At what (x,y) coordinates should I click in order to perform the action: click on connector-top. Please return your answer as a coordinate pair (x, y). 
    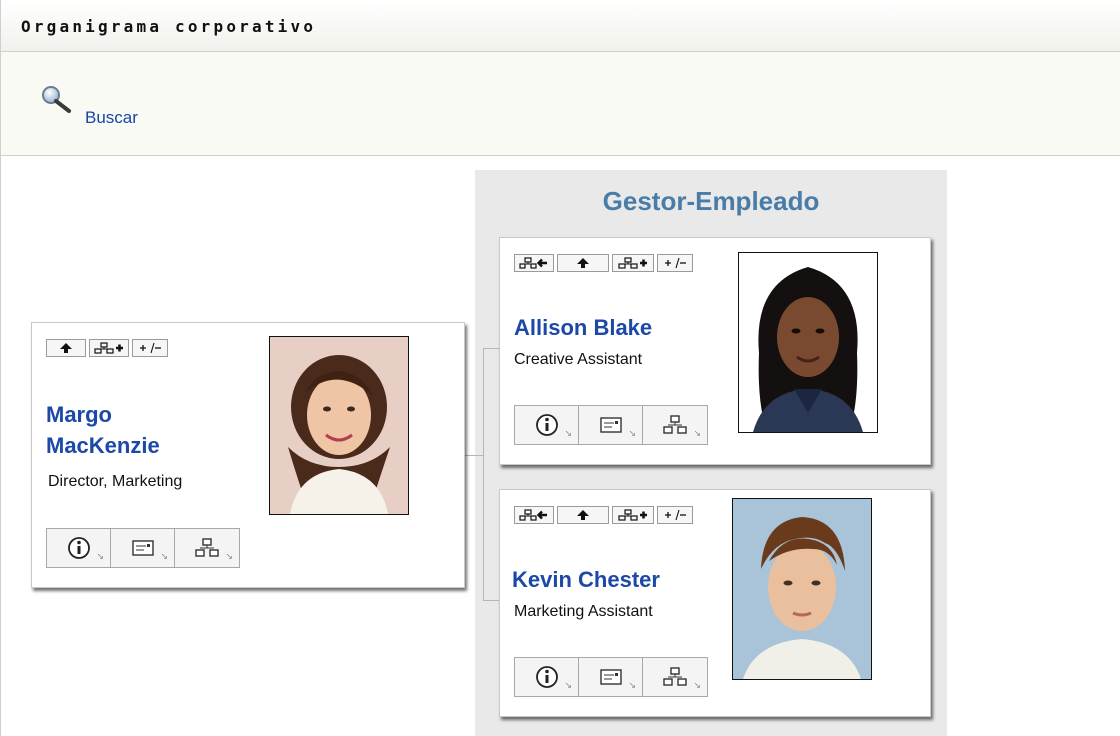
    Looking at the image, I should click on (491, 348).